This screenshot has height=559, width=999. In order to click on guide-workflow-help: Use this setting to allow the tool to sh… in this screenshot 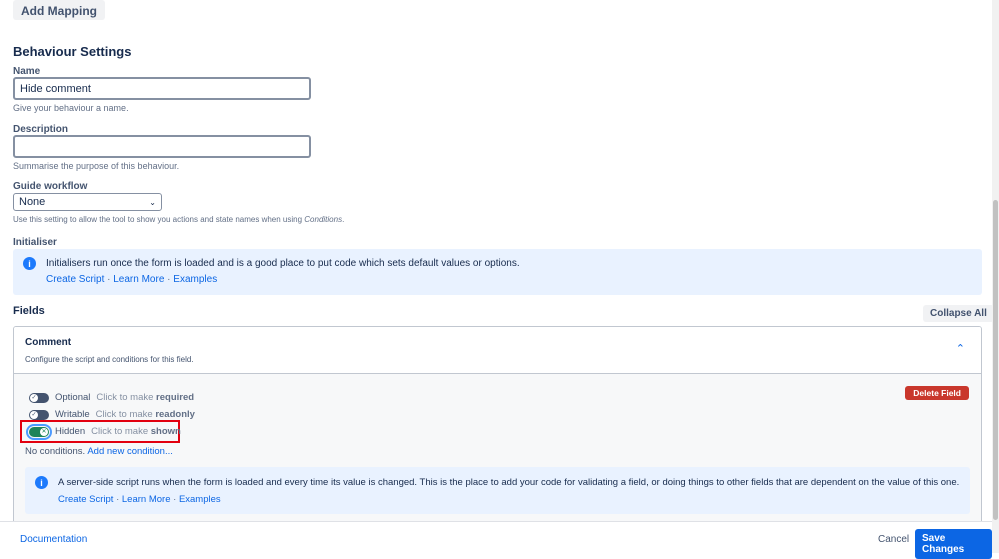, I will do `click(179, 219)`.